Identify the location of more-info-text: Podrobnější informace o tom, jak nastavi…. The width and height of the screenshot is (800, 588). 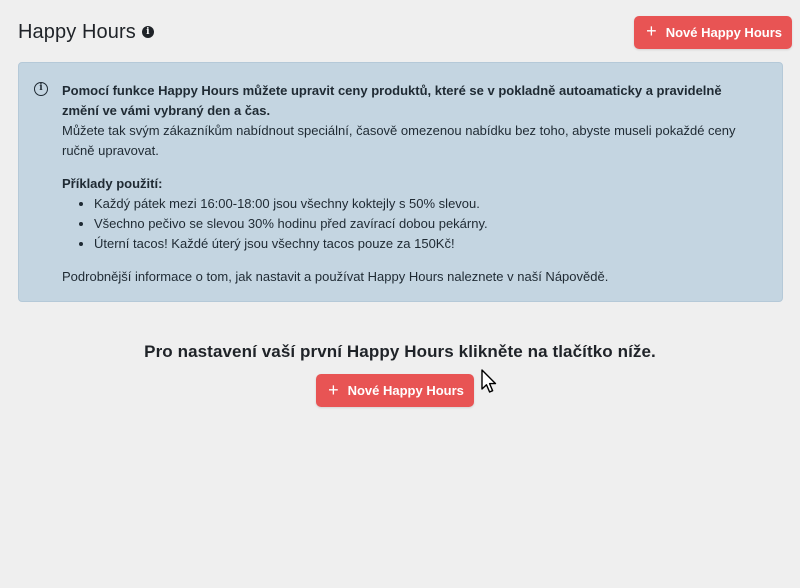
(335, 276).